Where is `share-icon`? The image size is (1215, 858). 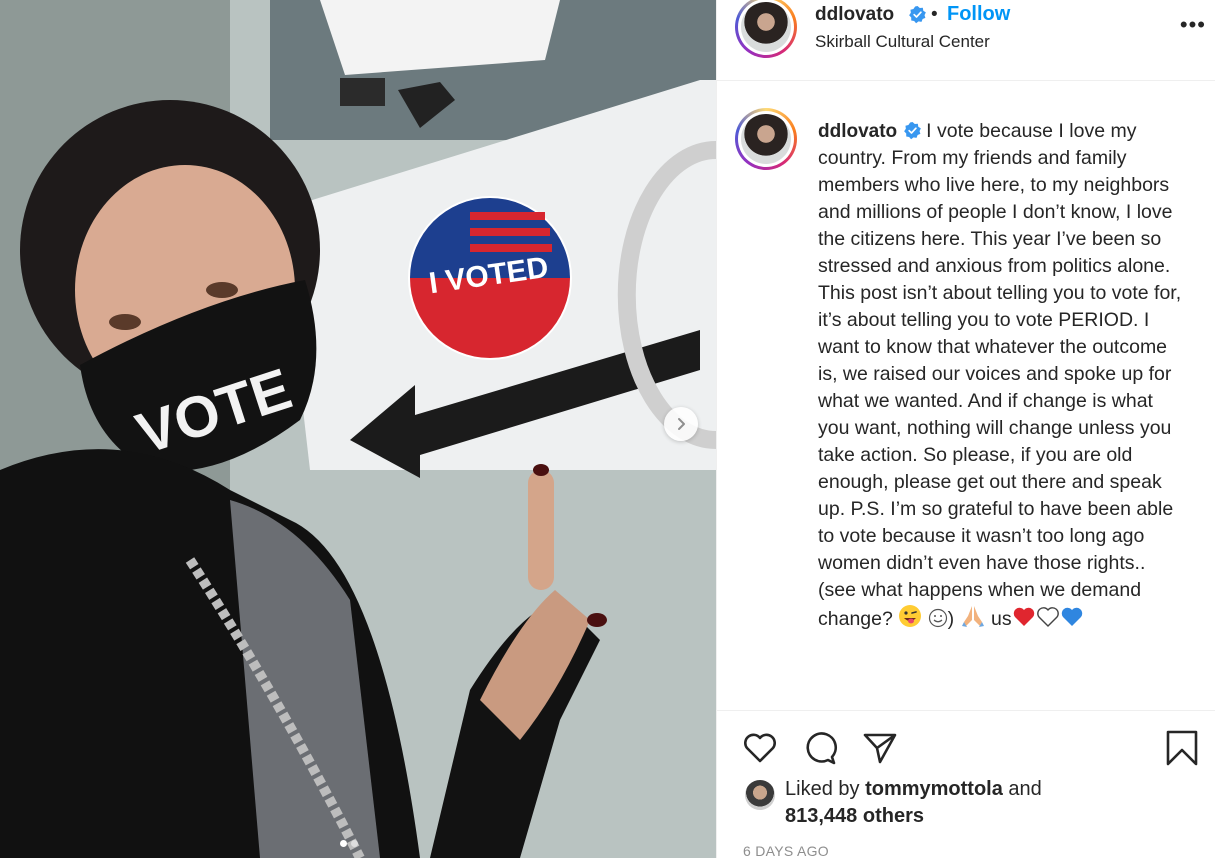 share-icon is located at coordinates (880, 748).